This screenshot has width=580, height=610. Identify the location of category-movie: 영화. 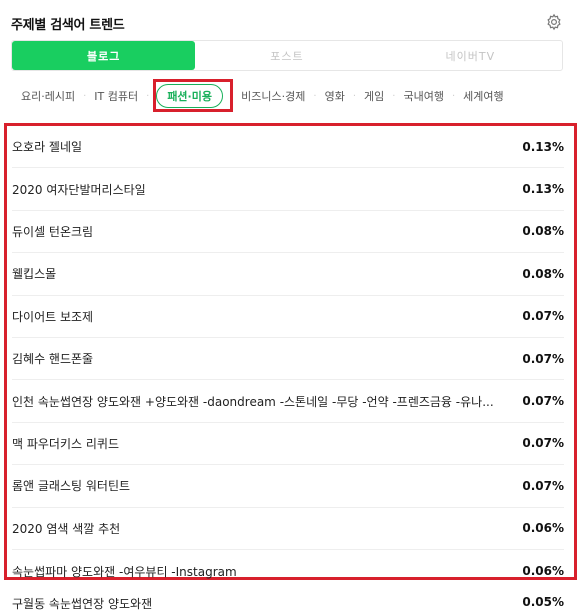
(335, 96).